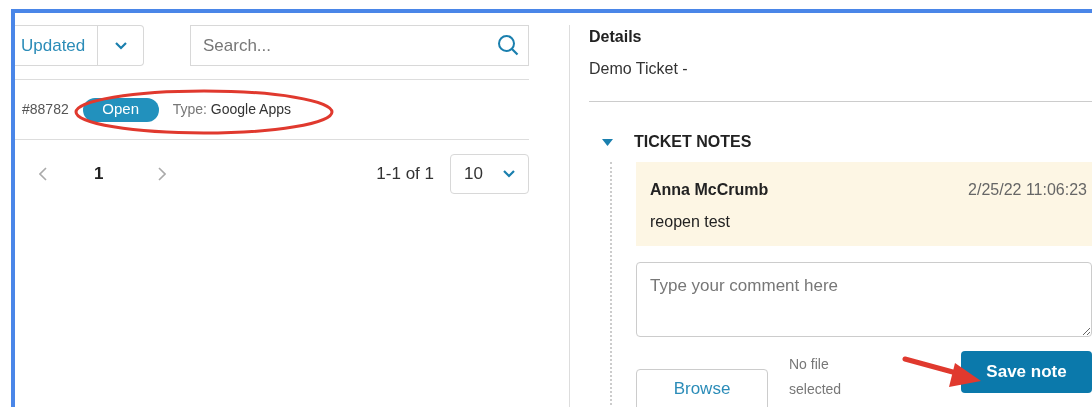  What do you see at coordinates (1027, 190) in the screenshot?
I see `note-time: 2/25/22 11:06:23` at bounding box center [1027, 190].